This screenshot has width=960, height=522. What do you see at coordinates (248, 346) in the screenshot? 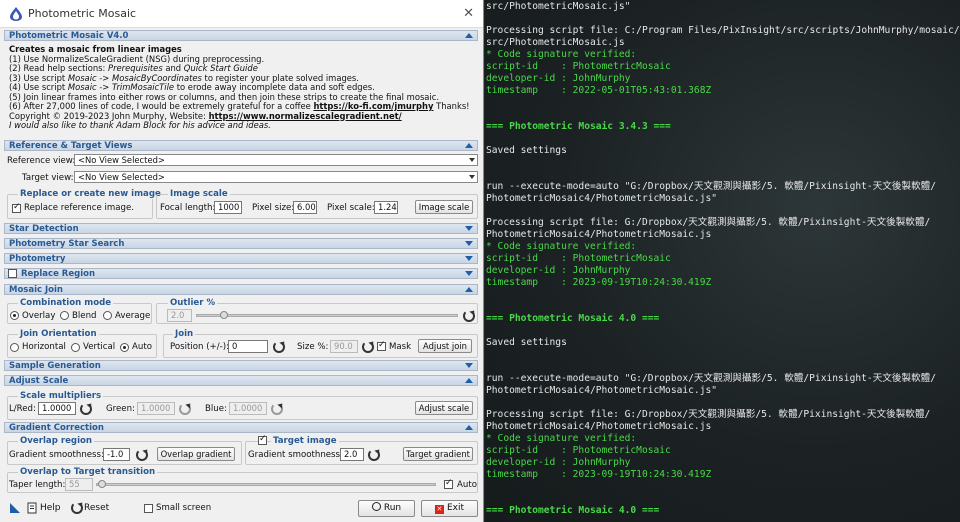
I see `position-input: 0` at bounding box center [248, 346].